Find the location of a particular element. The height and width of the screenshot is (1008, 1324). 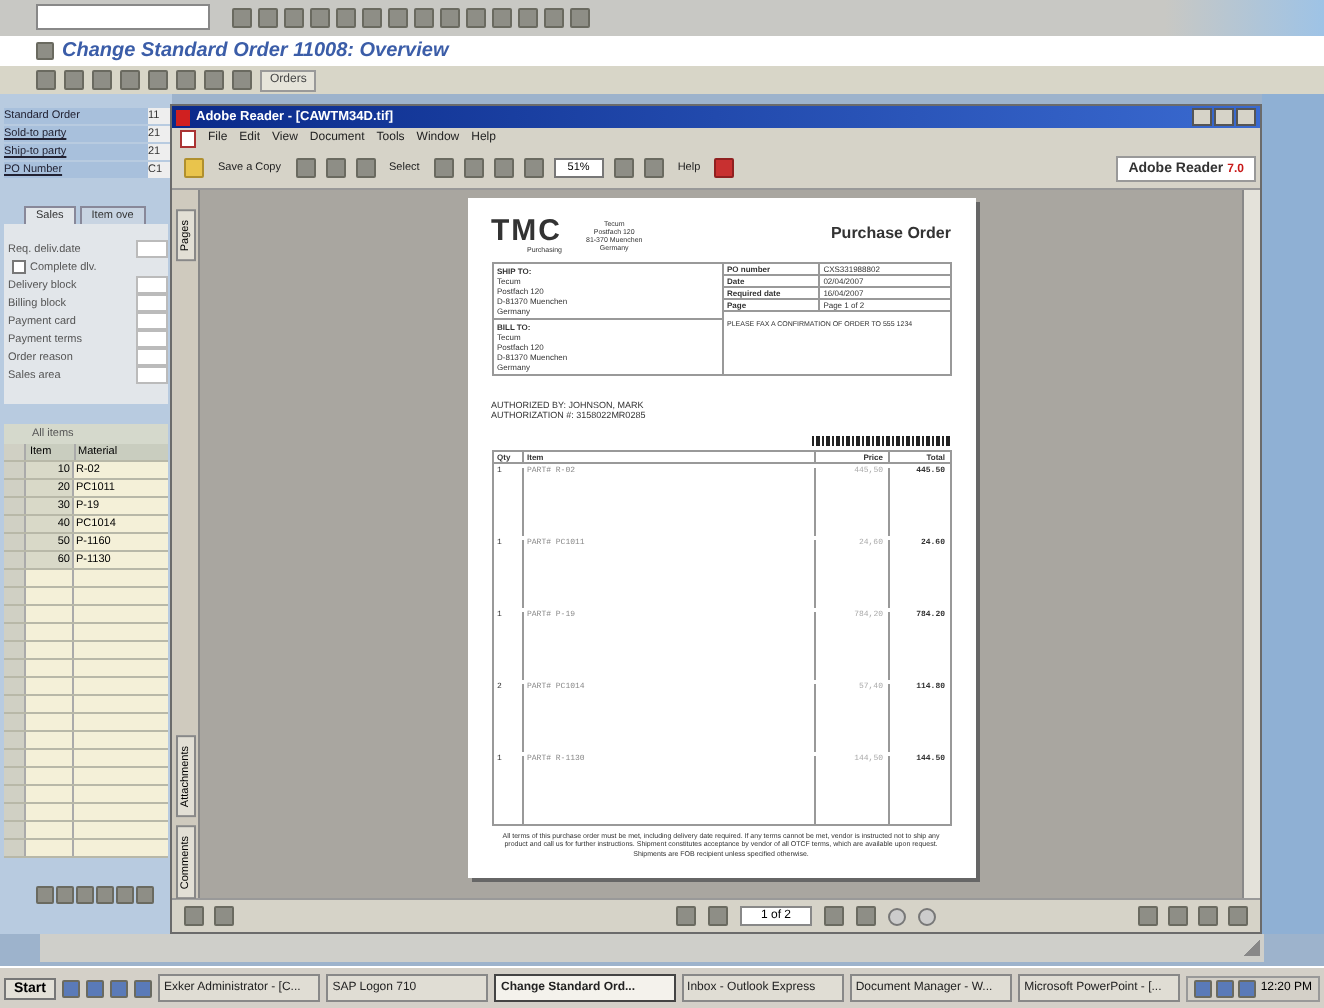

command-field is located at coordinates (123, 17).